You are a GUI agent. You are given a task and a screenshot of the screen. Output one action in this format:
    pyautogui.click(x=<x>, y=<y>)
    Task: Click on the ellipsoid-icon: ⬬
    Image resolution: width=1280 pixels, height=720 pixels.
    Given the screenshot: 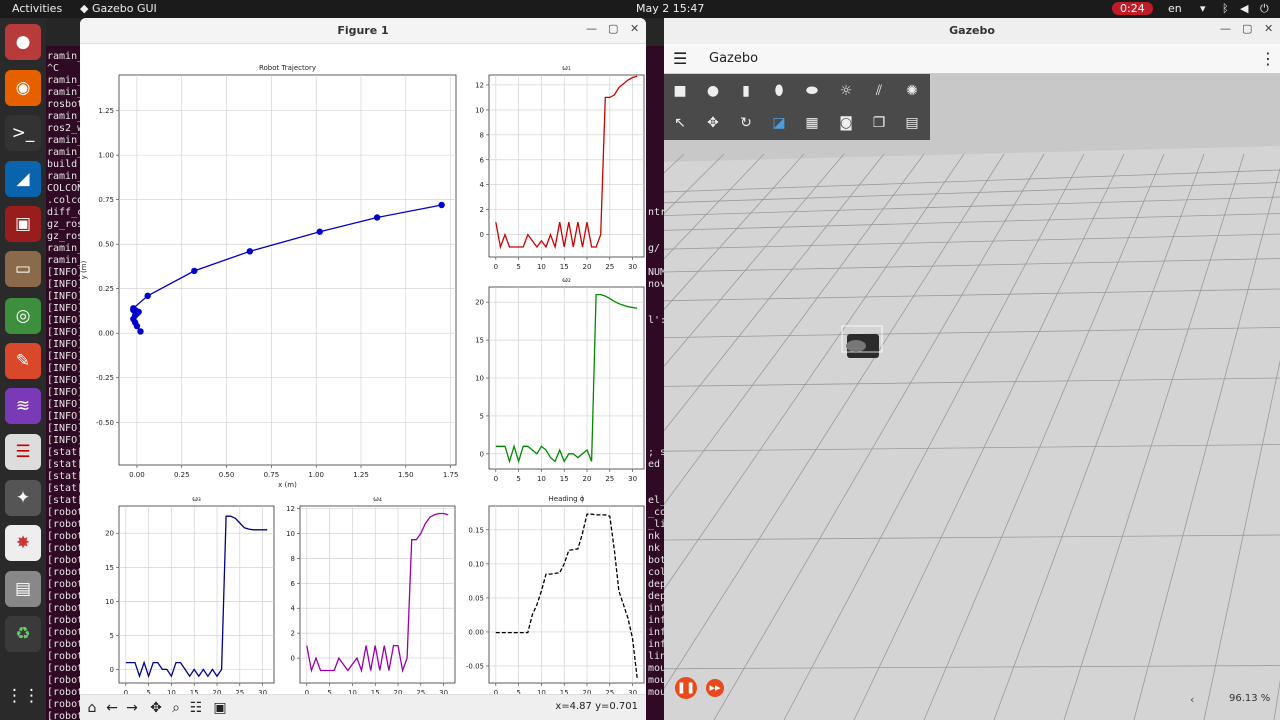 What is the action you would take?
    pyautogui.click(x=812, y=91)
    